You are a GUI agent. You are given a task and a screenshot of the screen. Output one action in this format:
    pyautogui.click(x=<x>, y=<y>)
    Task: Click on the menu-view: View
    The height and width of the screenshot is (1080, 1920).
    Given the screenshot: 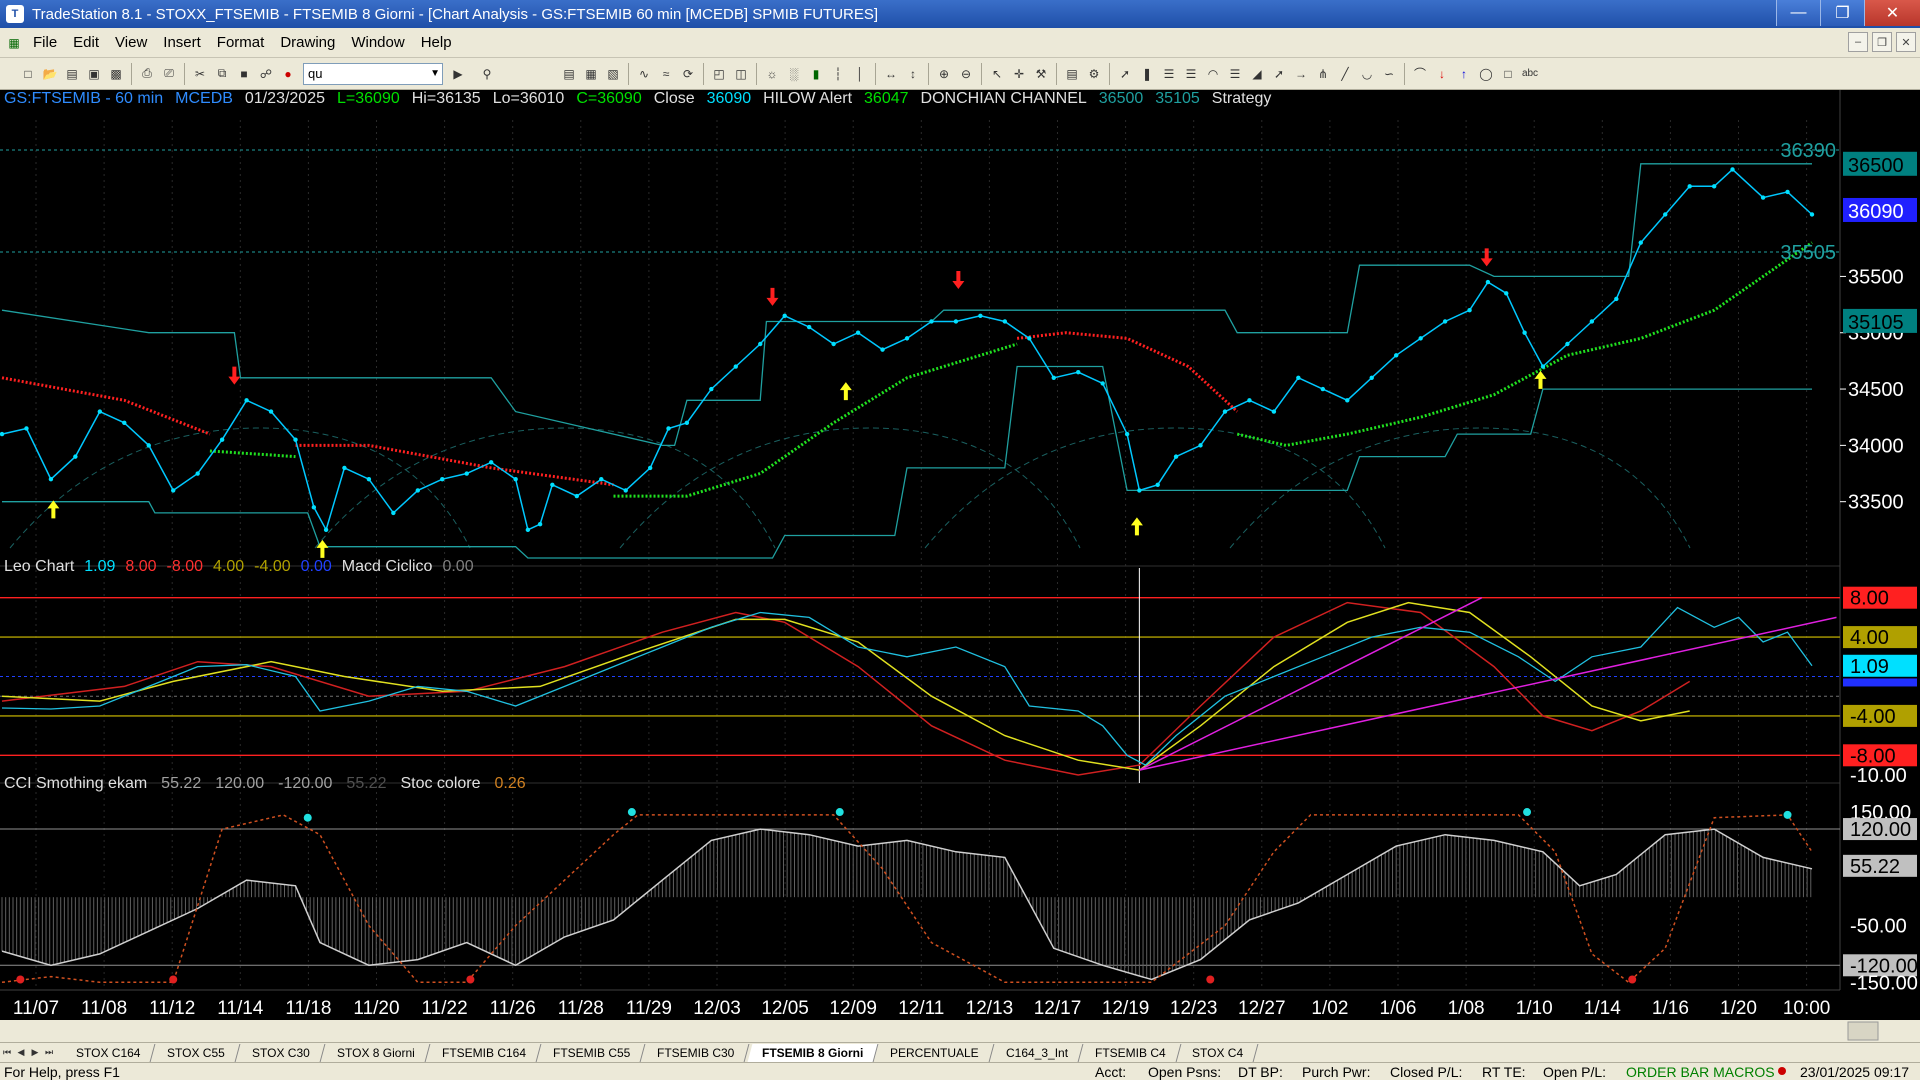 What is the action you would take?
    pyautogui.click(x=131, y=42)
    